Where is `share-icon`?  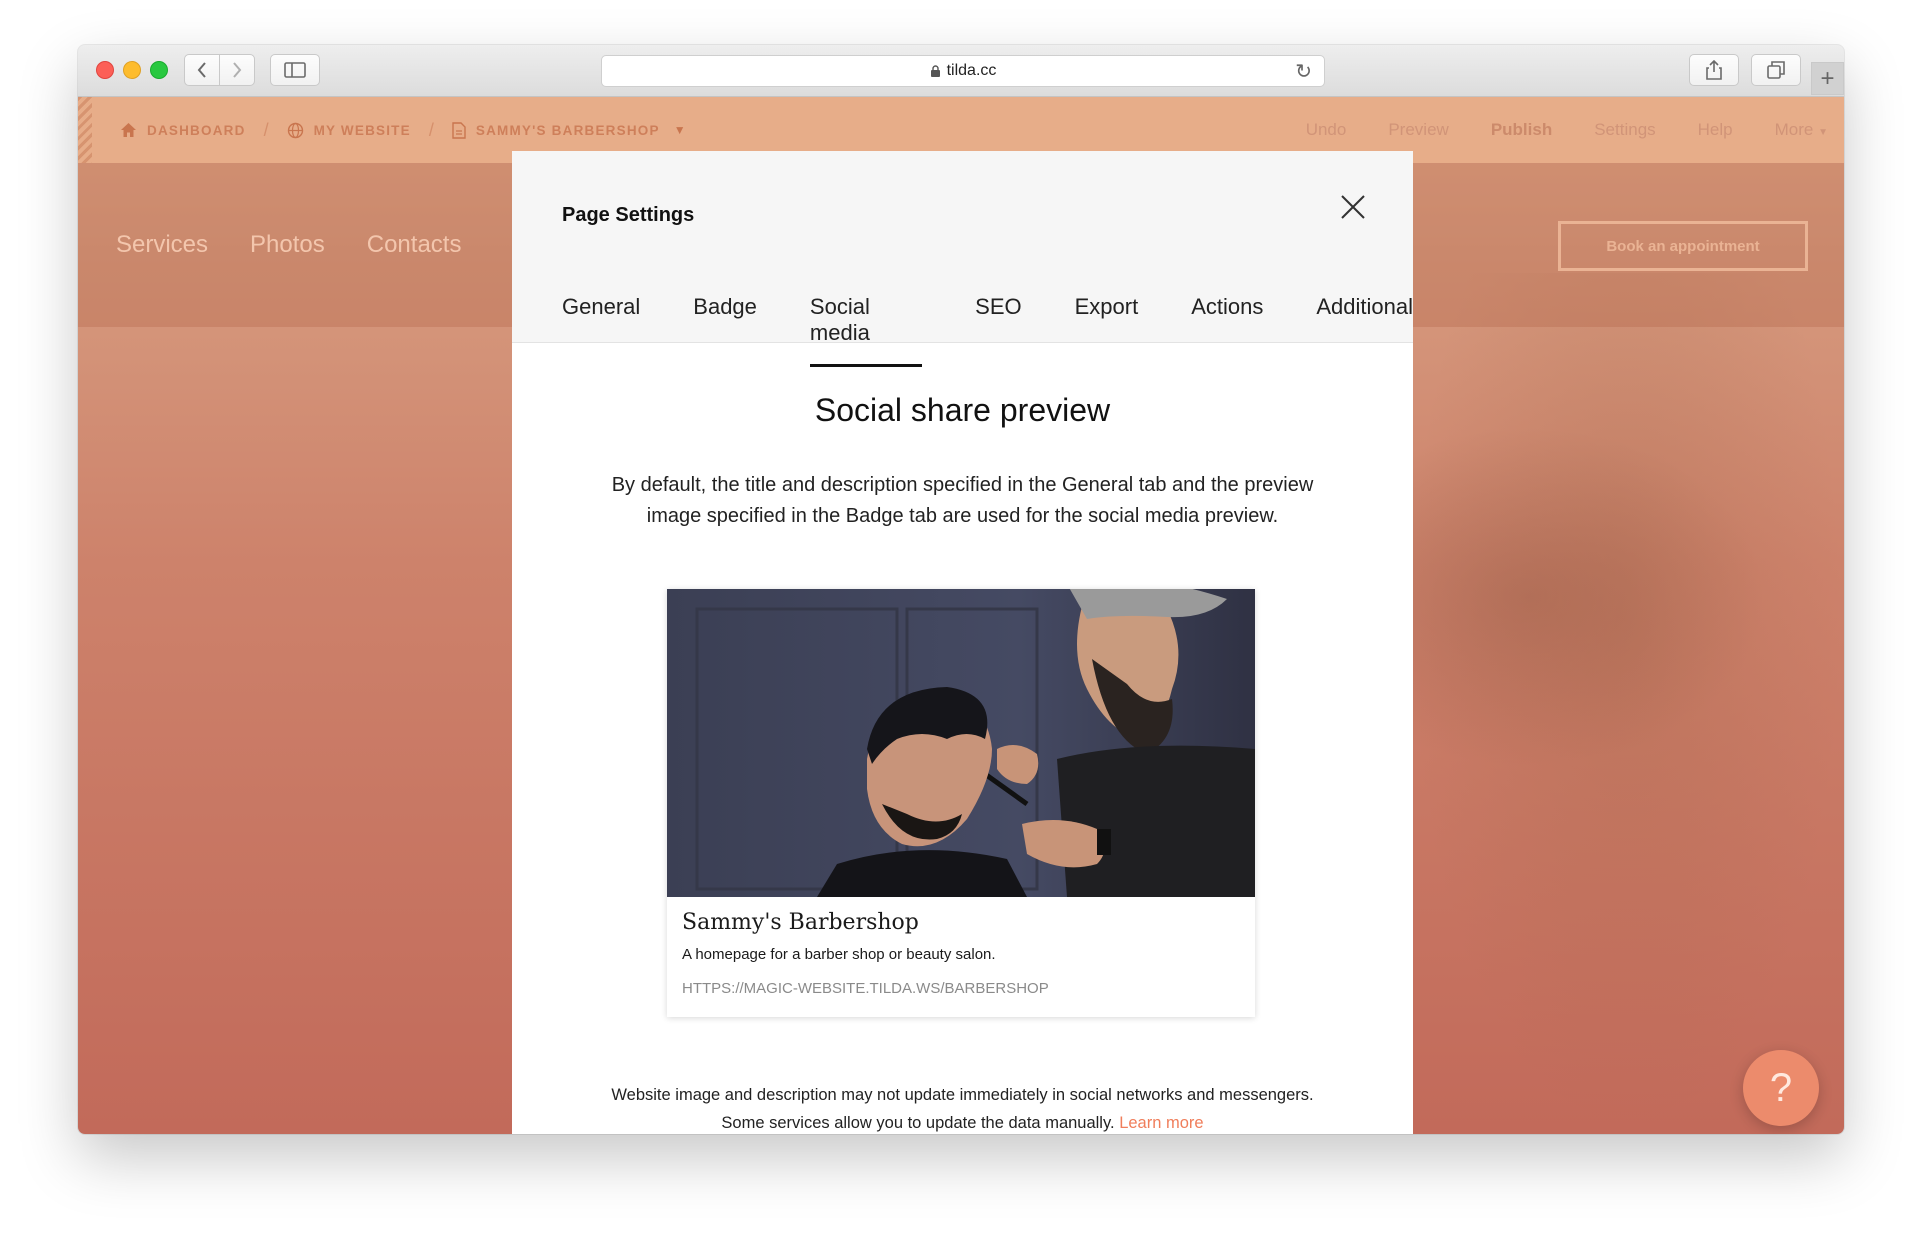 share-icon is located at coordinates (1714, 70).